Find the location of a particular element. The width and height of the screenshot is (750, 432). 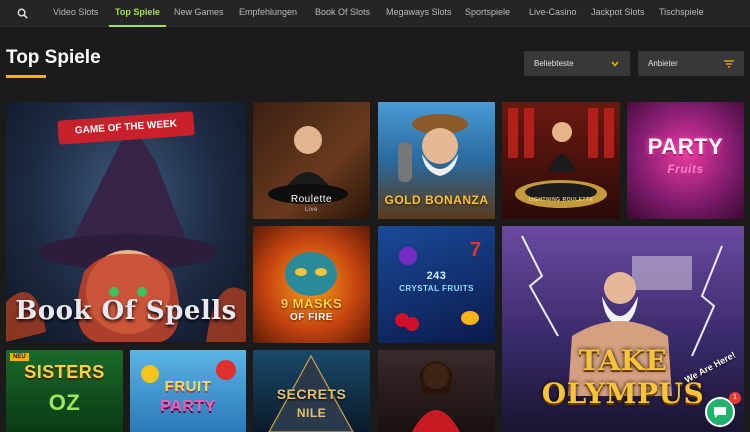

game-title: GOLD BONANZA is located at coordinates (436, 200).